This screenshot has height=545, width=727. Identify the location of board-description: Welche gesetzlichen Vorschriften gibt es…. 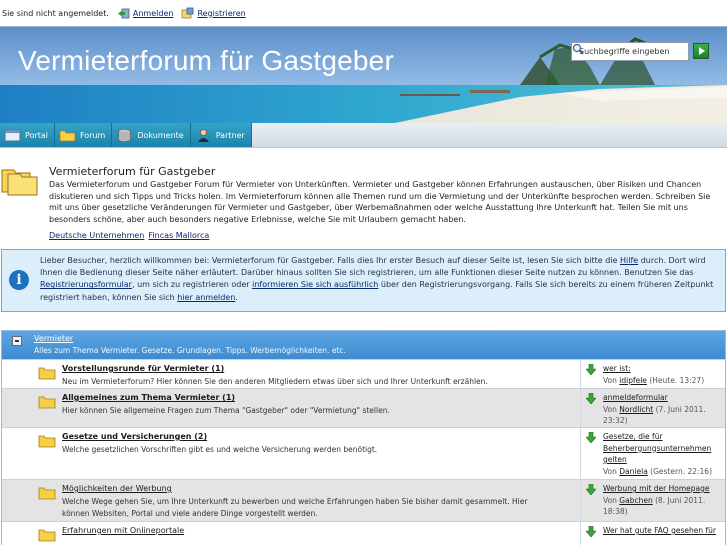
(220, 449).